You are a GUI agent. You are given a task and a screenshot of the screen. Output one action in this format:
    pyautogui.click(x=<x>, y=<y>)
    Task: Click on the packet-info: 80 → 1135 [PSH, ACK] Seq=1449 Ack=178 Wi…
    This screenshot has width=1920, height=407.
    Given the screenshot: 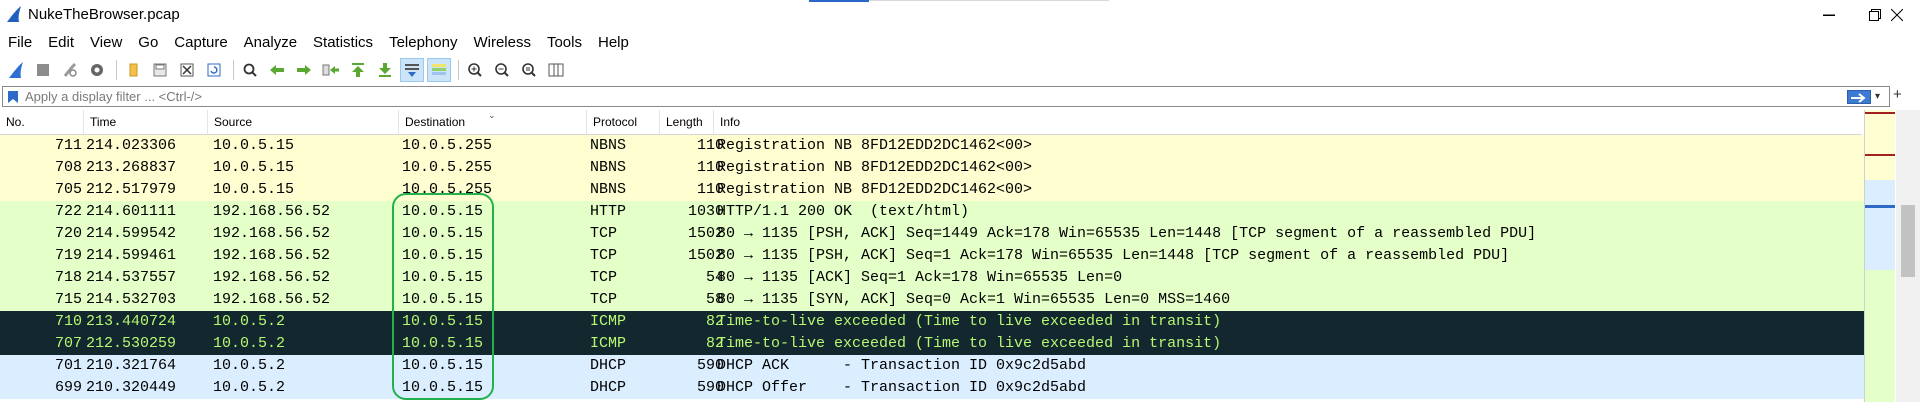 What is the action you would take?
    pyautogui.click(x=1127, y=233)
    